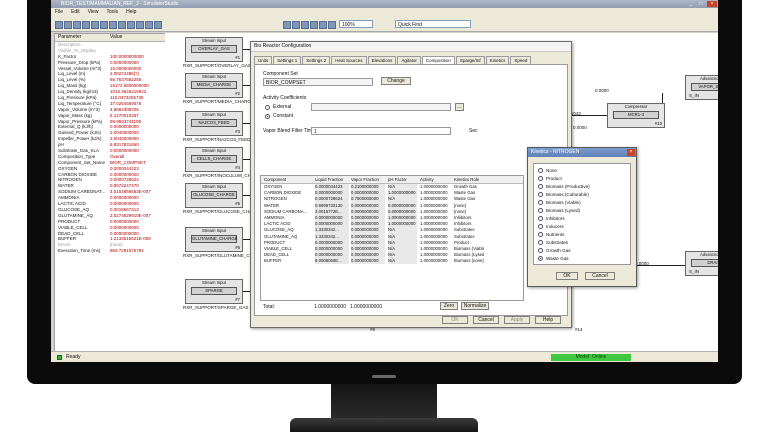  I want to click on kinetics-ok-button: OK, so click(567, 276).